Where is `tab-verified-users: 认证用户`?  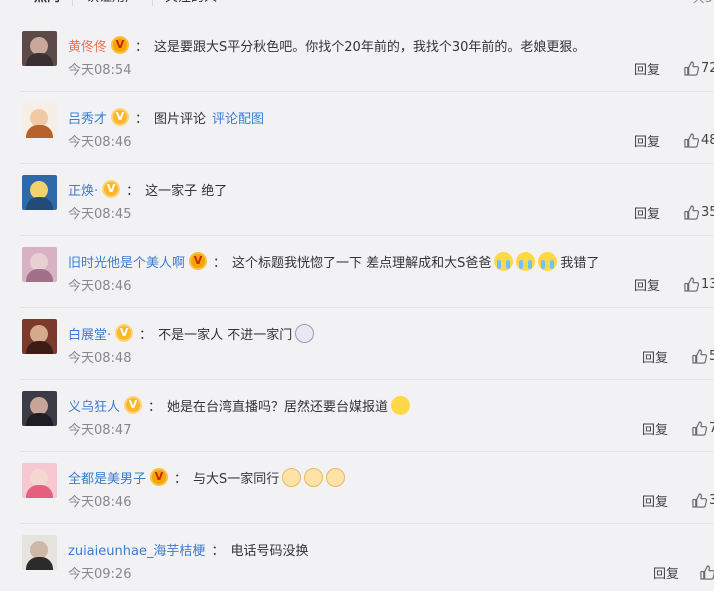
tab-verified-users: 认证用户 is located at coordinates (112, 4).